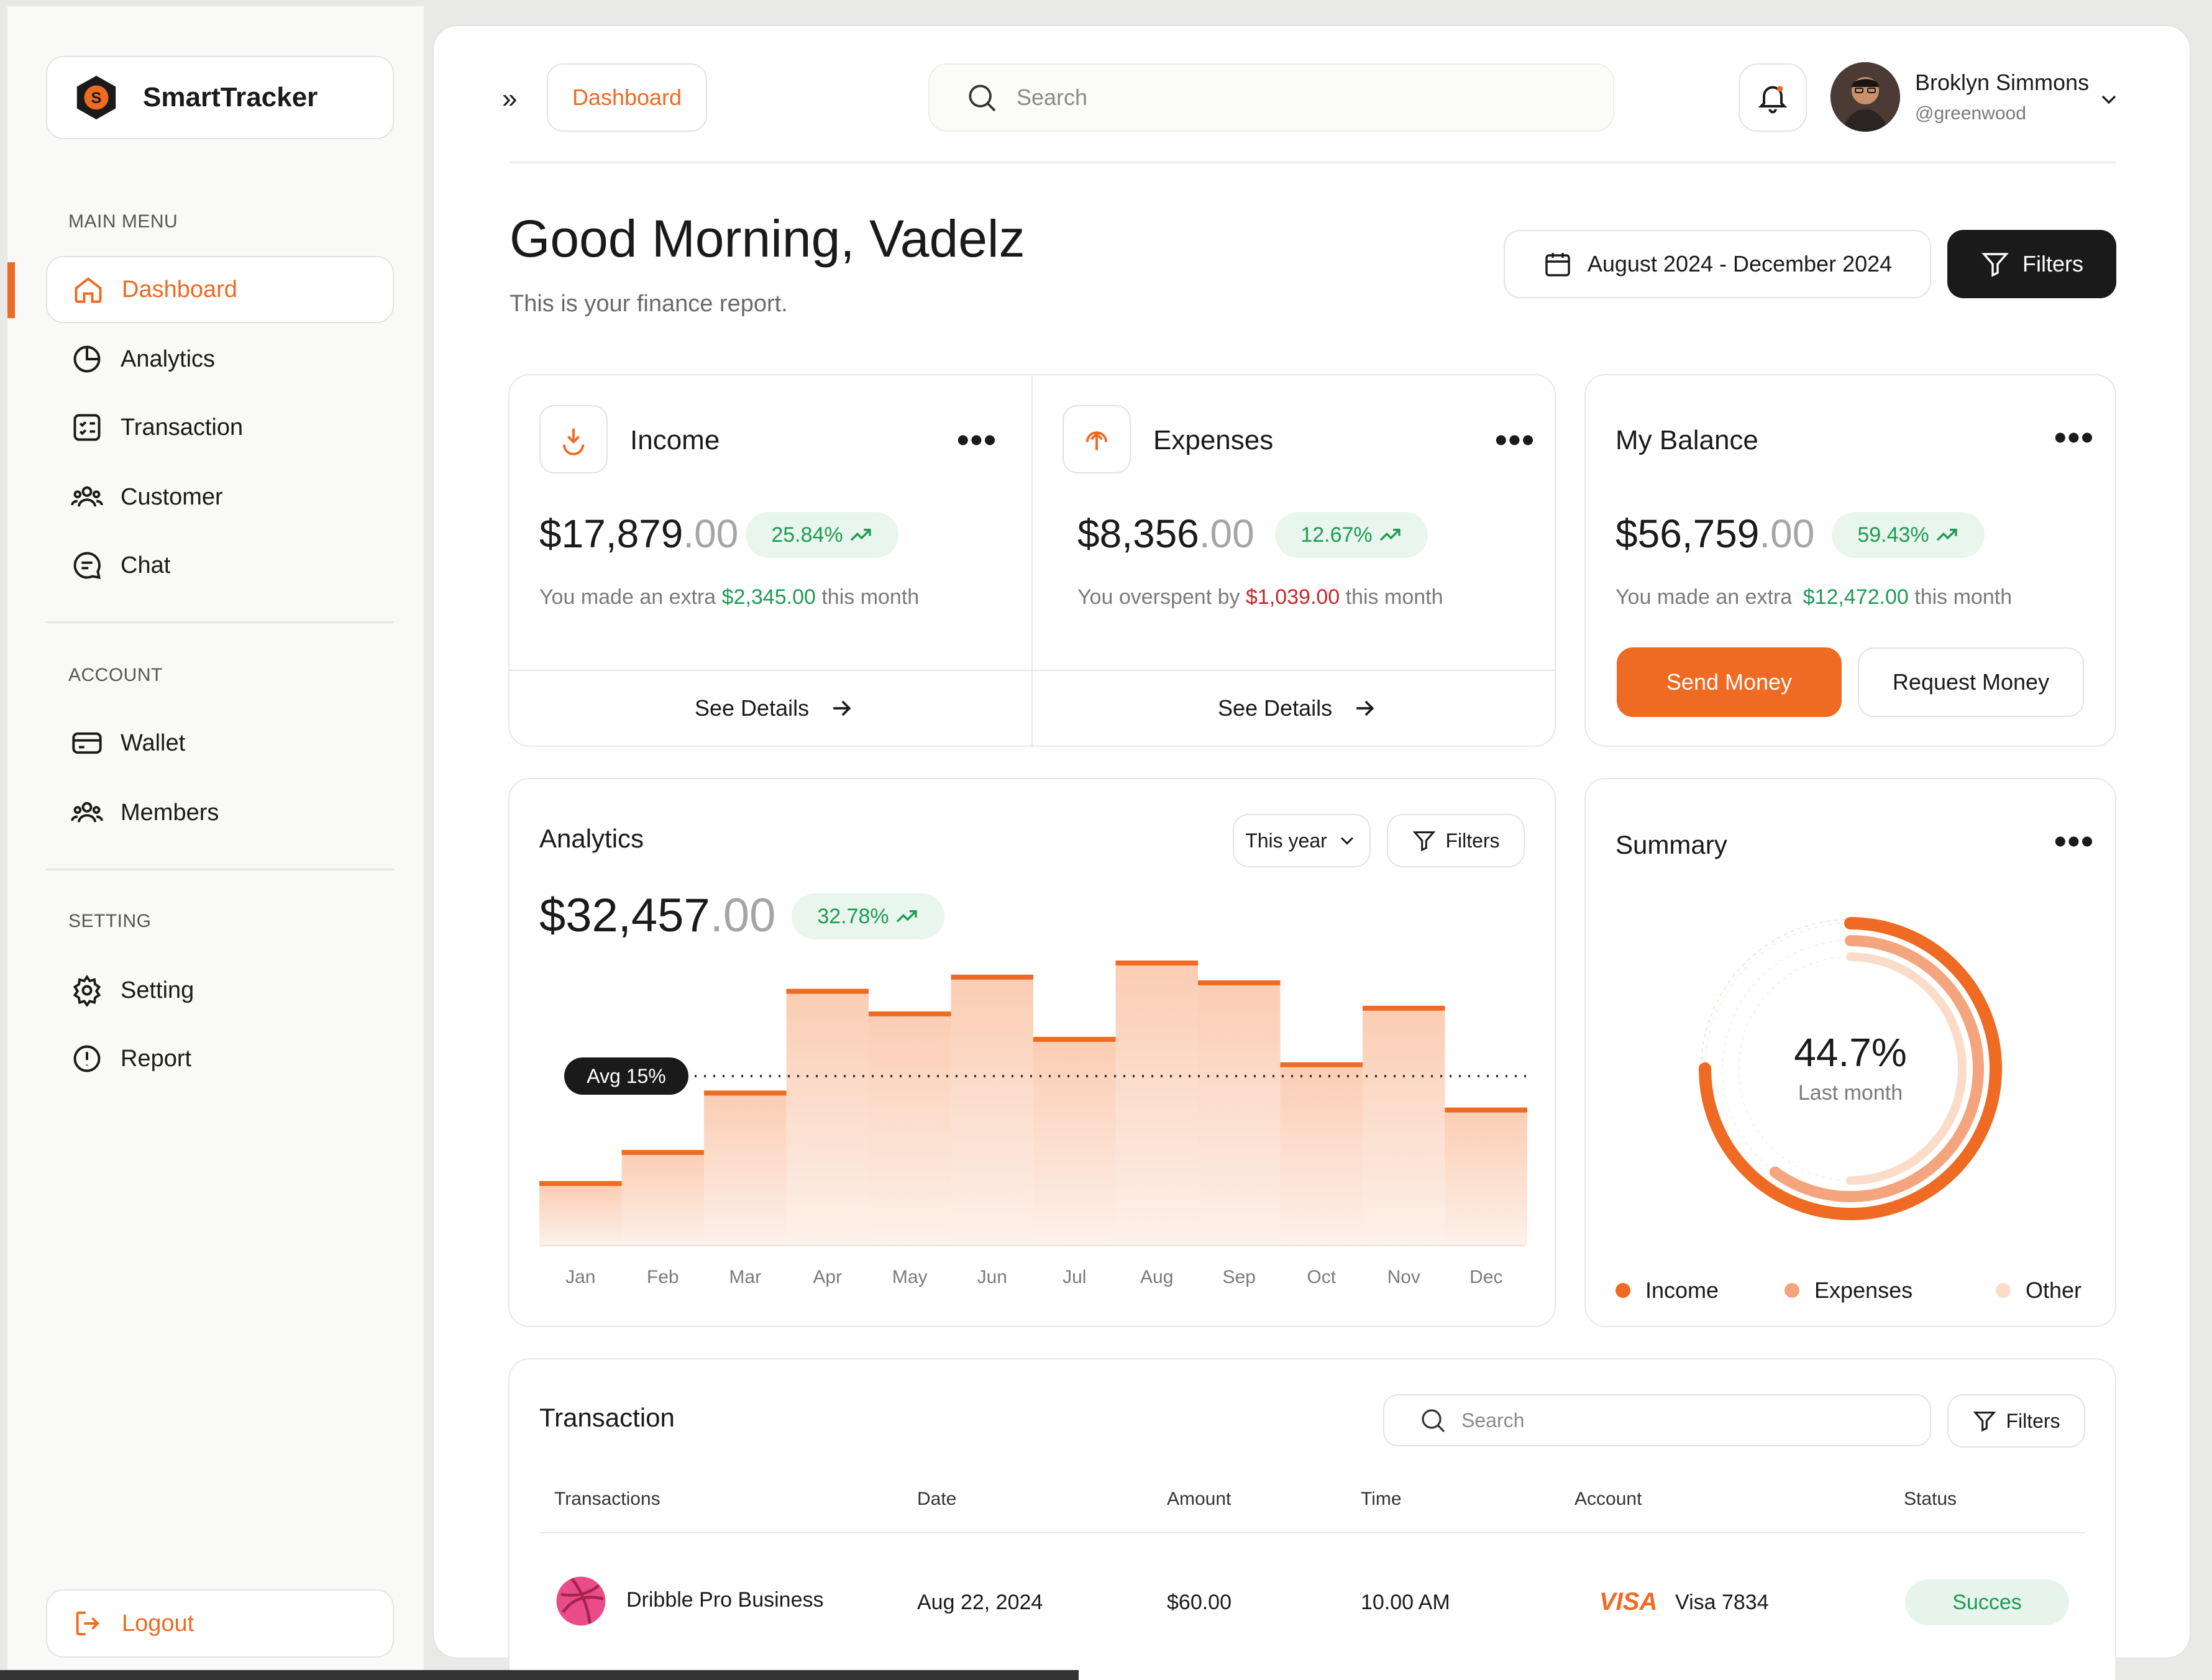  Describe the element at coordinates (1657, 1420) in the screenshot. I see `transaction-search-input: Search` at that location.